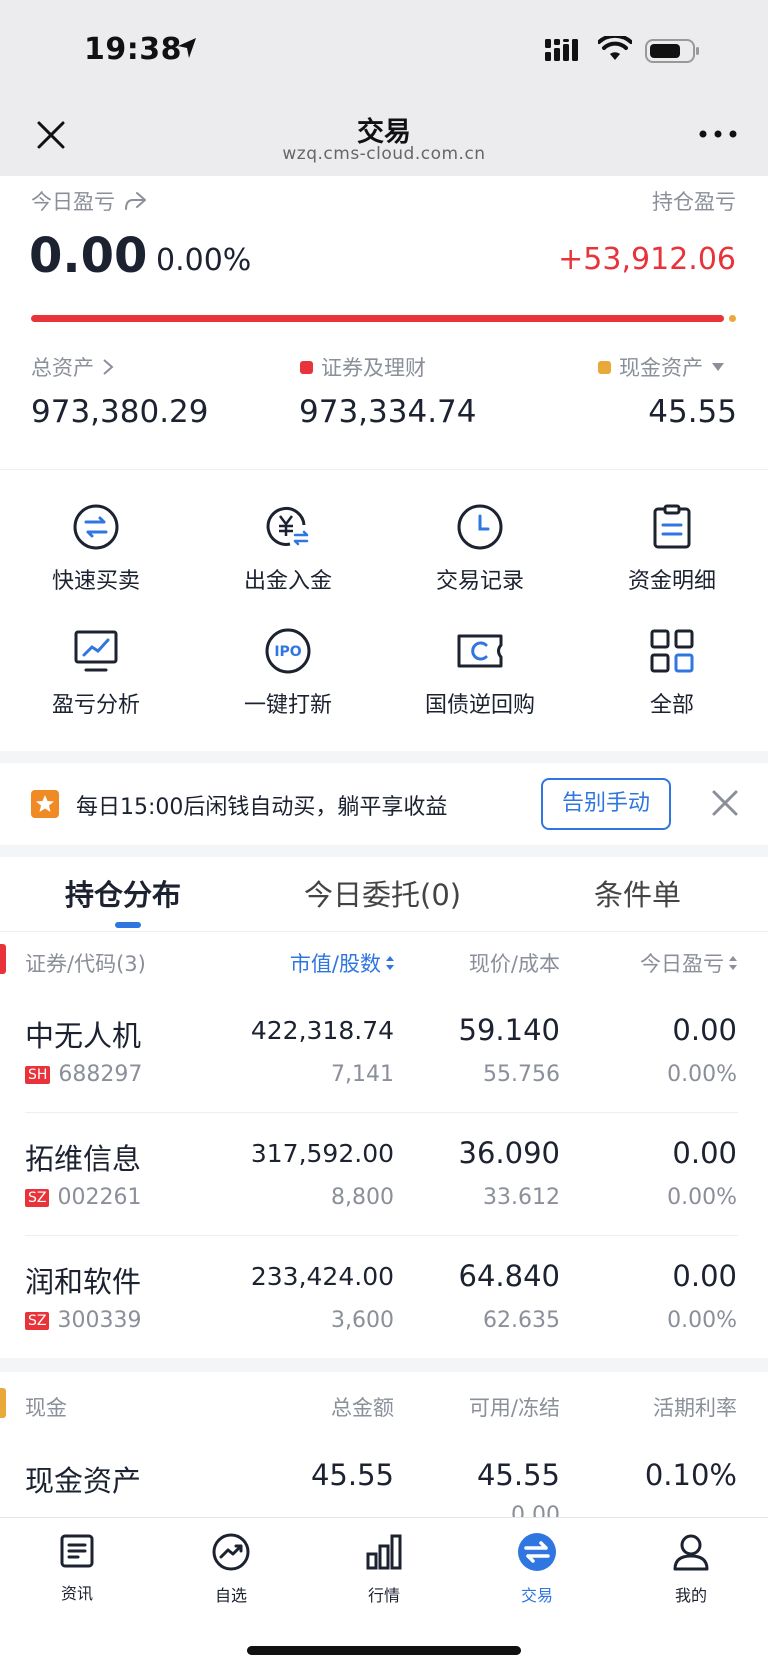  I want to click on action-label: 交易记录, so click(479, 581).